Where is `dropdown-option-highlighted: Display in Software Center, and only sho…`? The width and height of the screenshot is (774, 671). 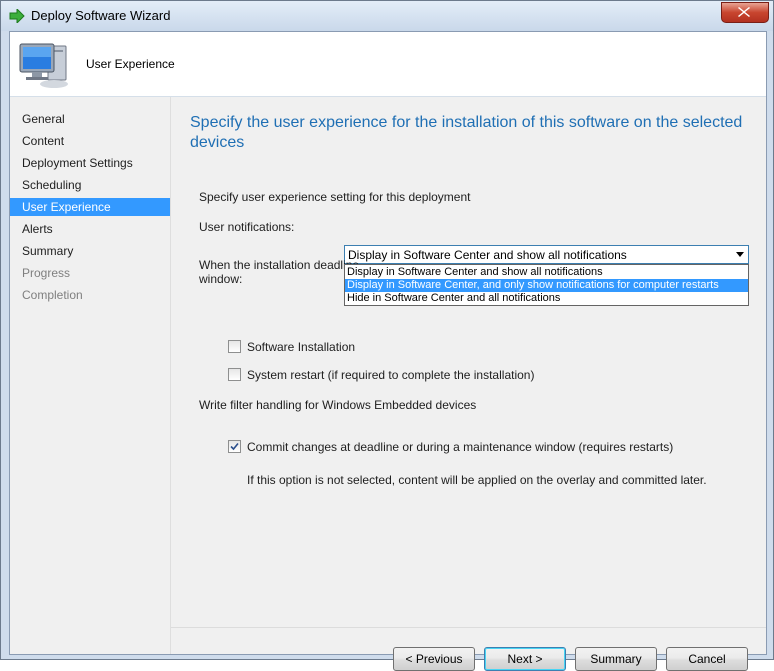 dropdown-option-highlighted: Display in Software Center, and only sho… is located at coordinates (546, 285).